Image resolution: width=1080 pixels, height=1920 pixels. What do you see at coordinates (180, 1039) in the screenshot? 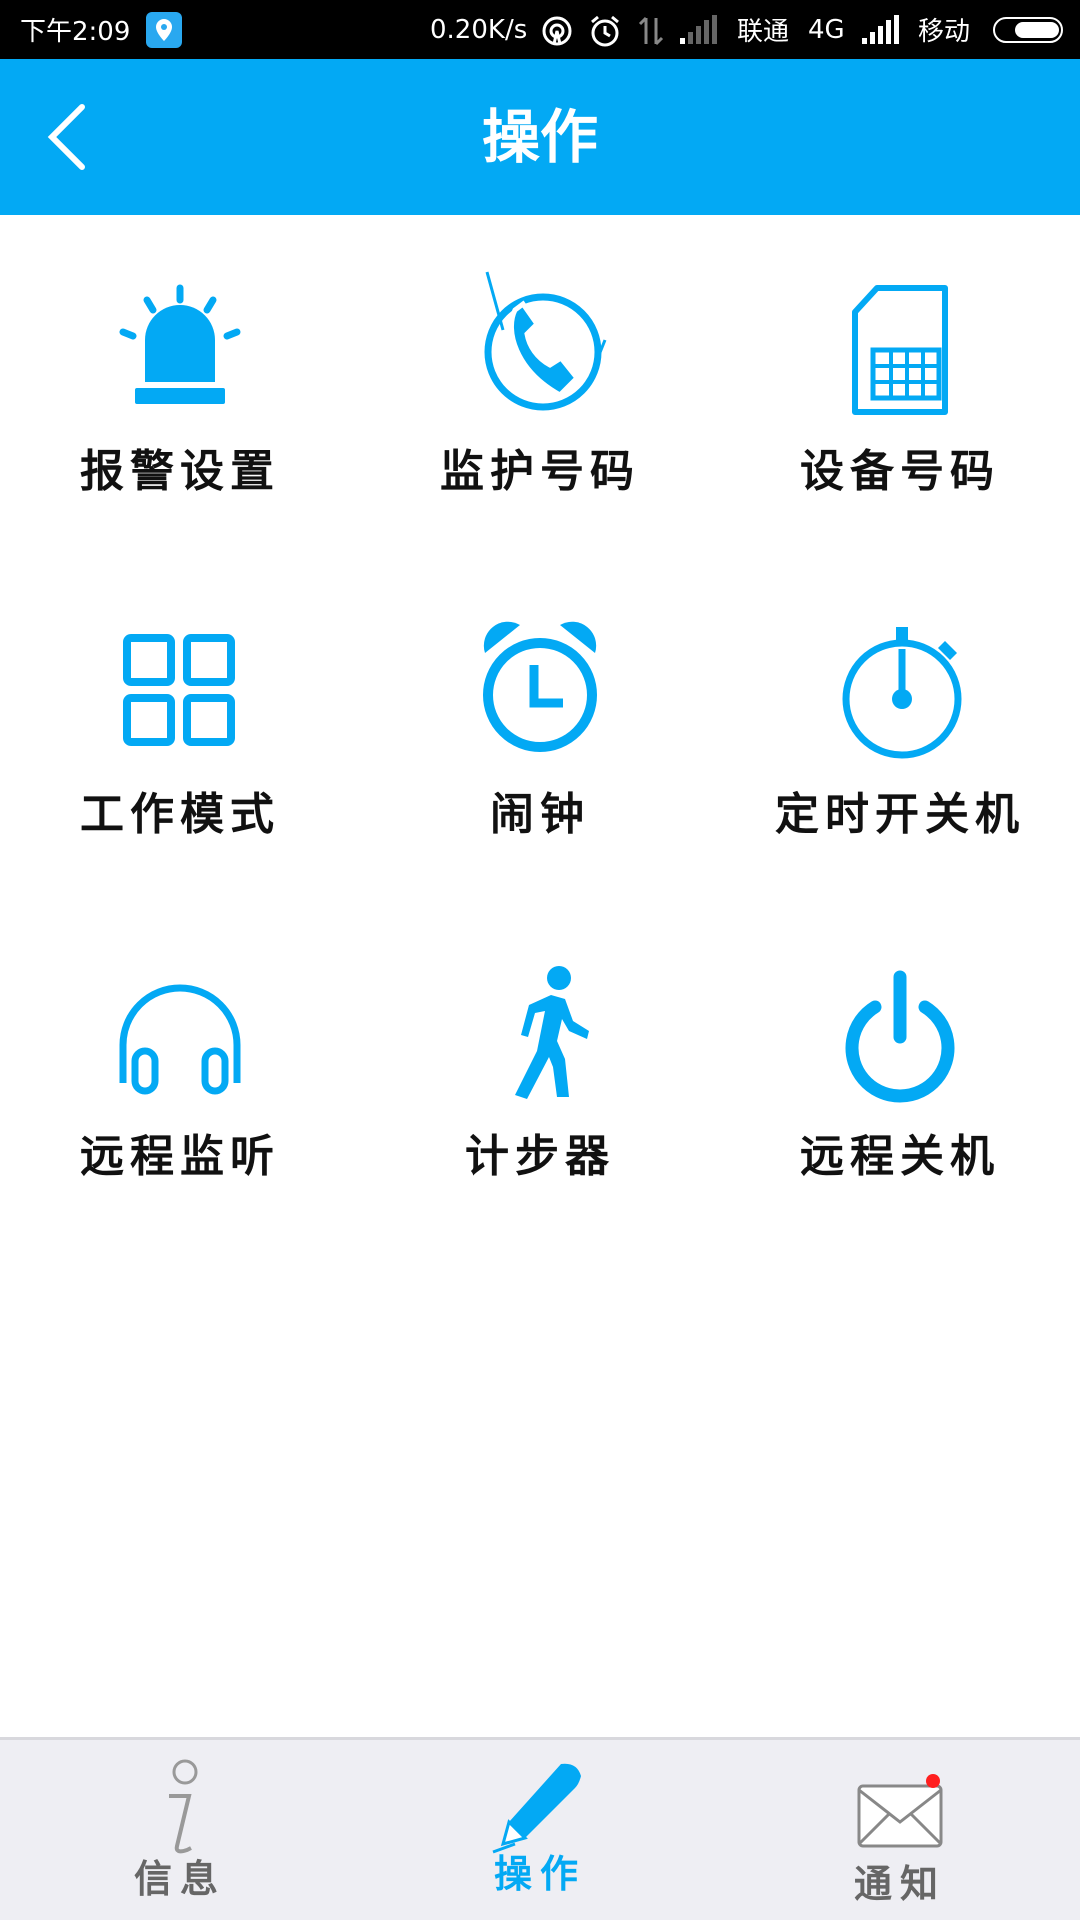
I see `headphones-icon` at bounding box center [180, 1039].